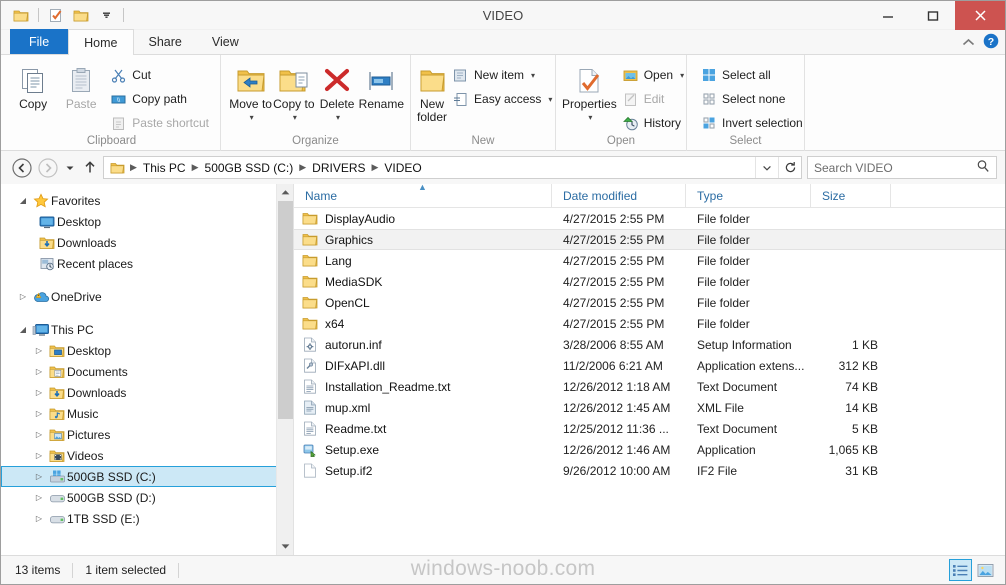 This screenshot has width=1006, height=585. What do you see at coordinates (147, 392) in the screenshot?
I see `sidebar-item-downloads: ▷ Downloads` at bounding box center [147, 392].